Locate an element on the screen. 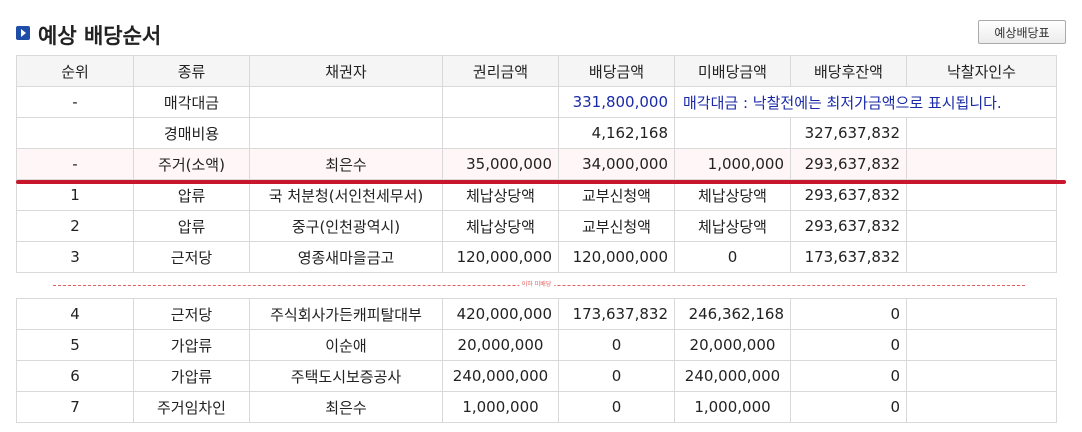  column-header-right-amount: 권리금액 is located at coordinates (500, 71).